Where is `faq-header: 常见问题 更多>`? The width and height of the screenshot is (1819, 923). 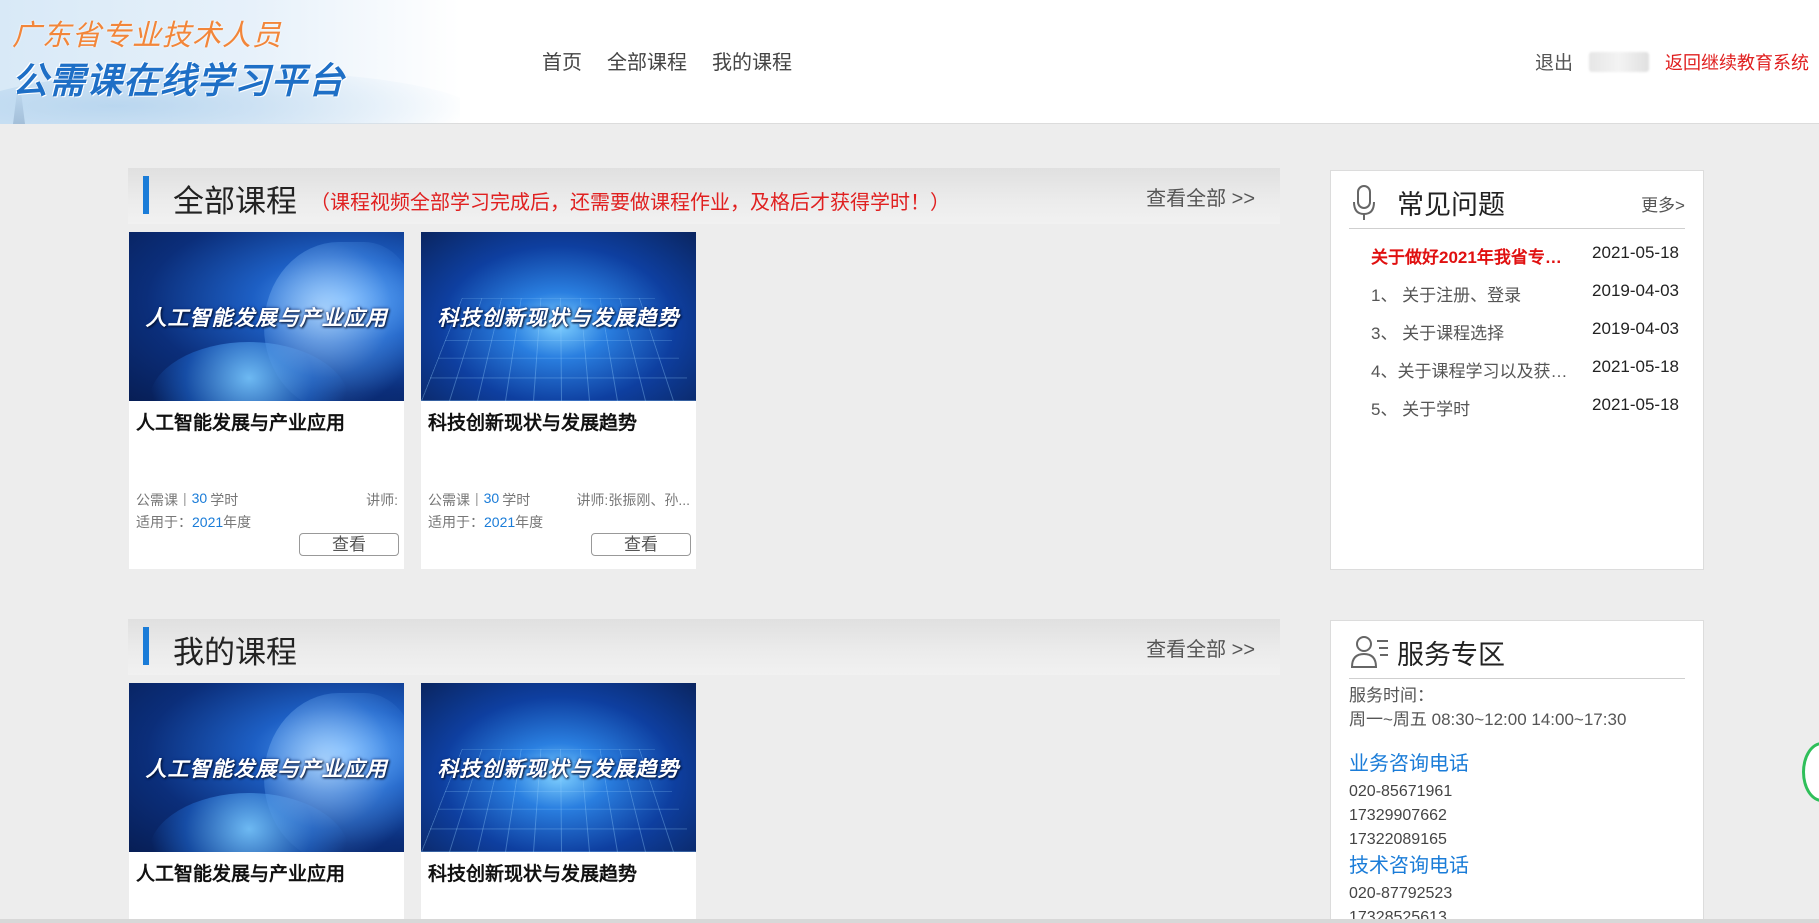
faq-header: 常见问题 更多> is located at coordinates (1517, 200).